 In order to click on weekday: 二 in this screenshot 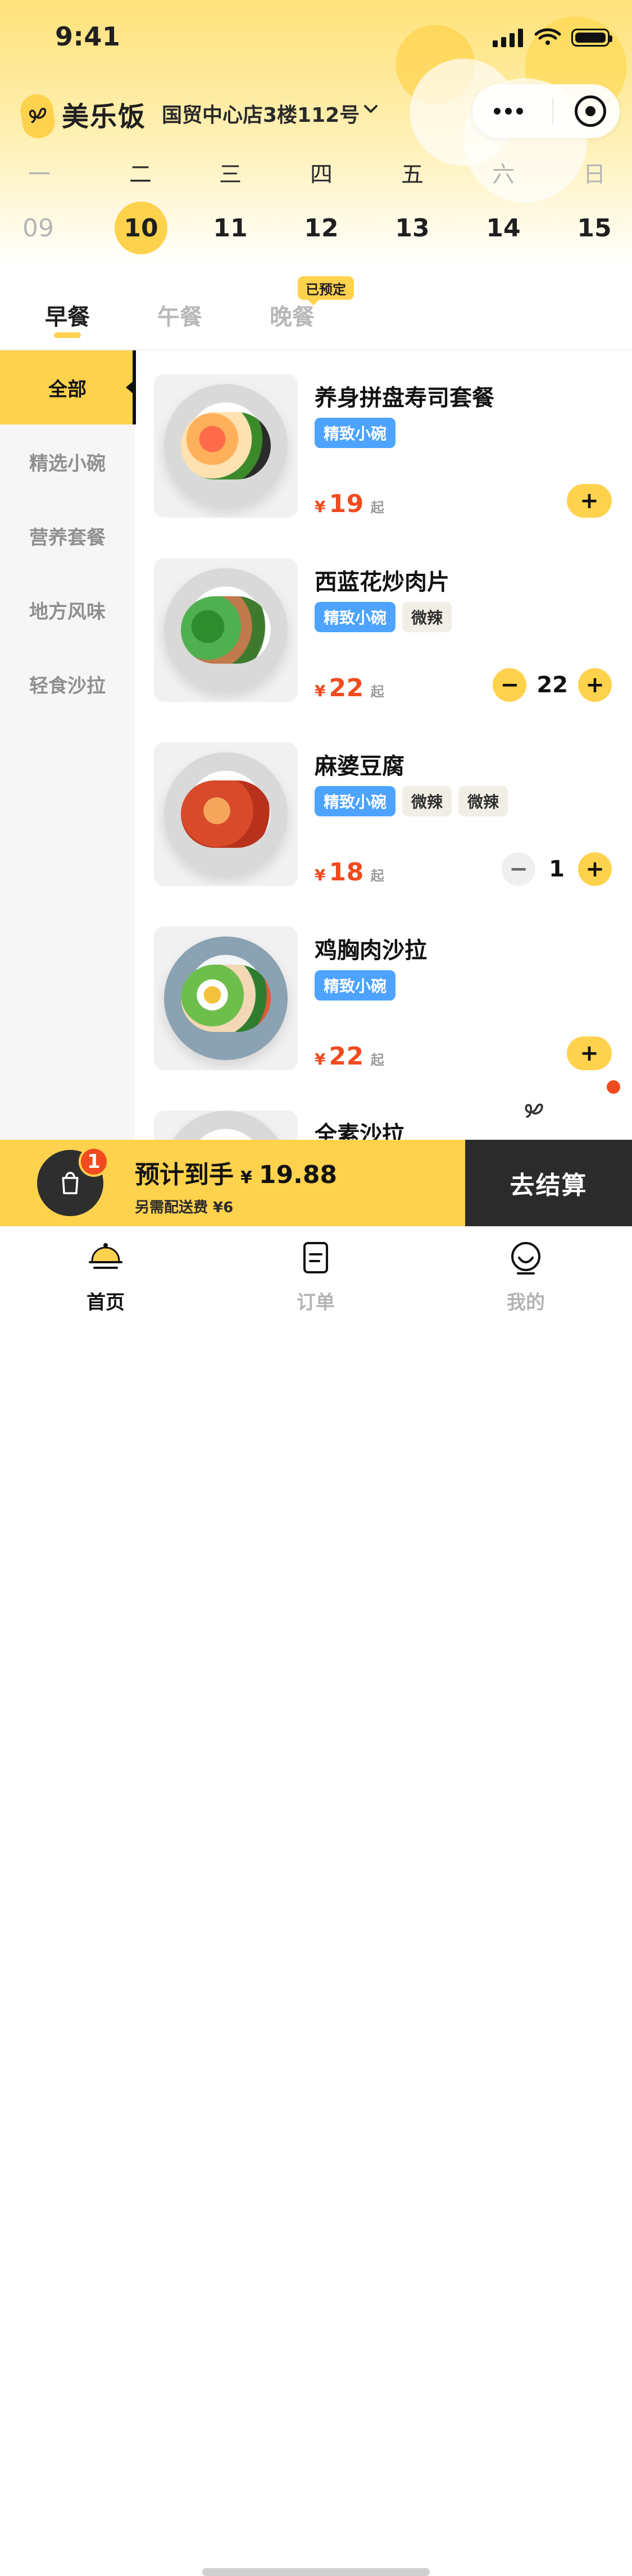, I will do `click(140, 175)`.